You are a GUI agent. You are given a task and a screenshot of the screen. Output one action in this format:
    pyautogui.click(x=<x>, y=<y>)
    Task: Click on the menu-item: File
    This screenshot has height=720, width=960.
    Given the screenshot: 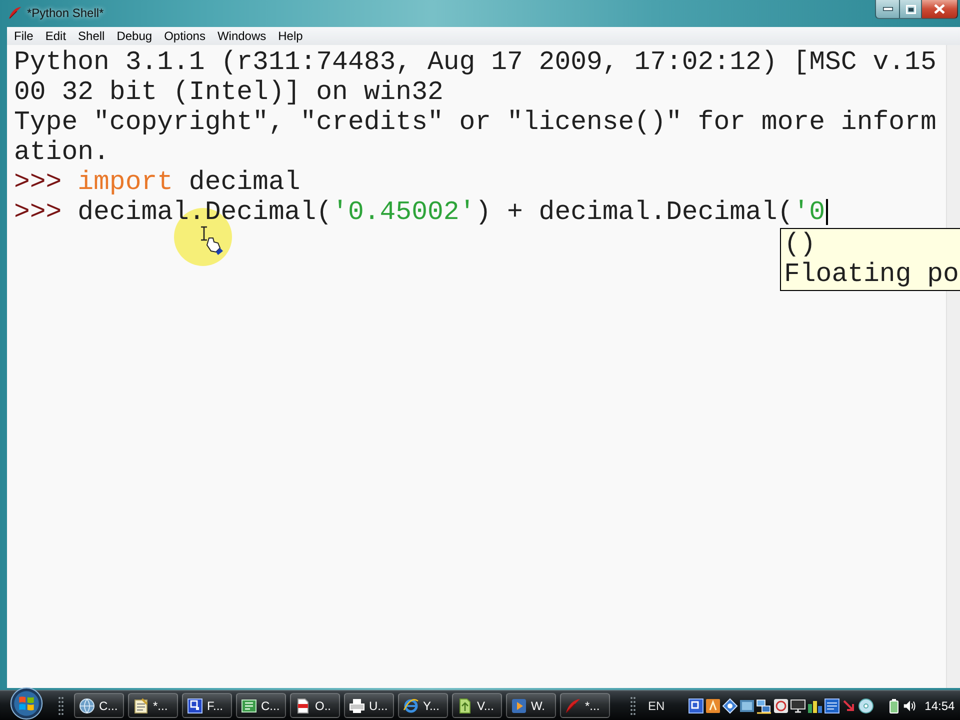 What is the action you would take?
    pyautogui.click(x=24, y=36)
    